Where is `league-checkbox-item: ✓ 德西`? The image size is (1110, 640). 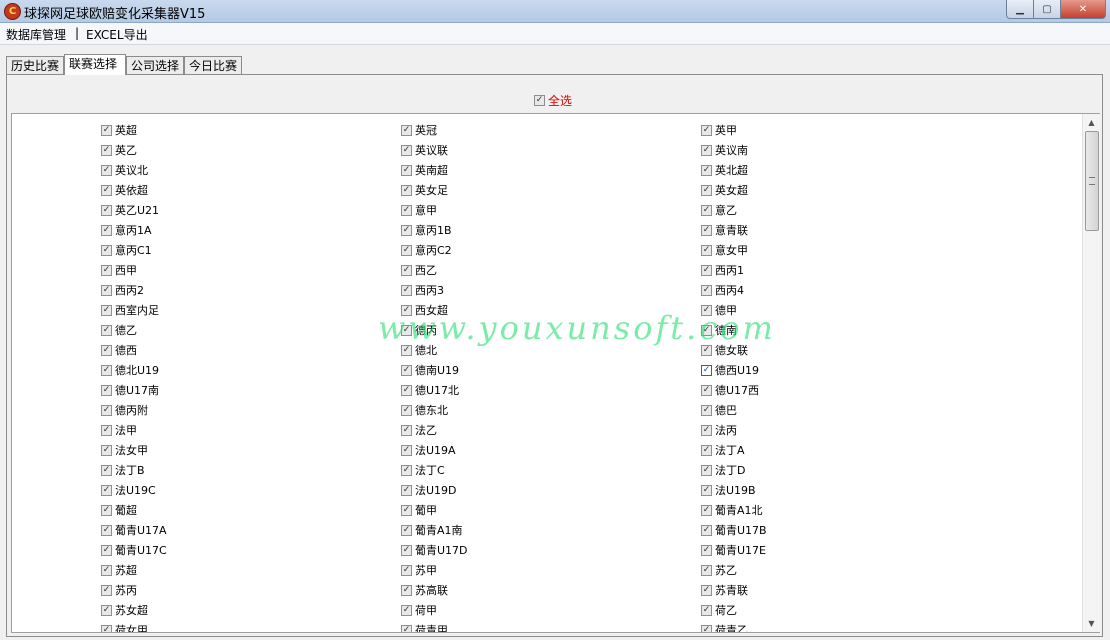
league-checkbox-item: ✓ 德西 is located at coordinates (119, 350).